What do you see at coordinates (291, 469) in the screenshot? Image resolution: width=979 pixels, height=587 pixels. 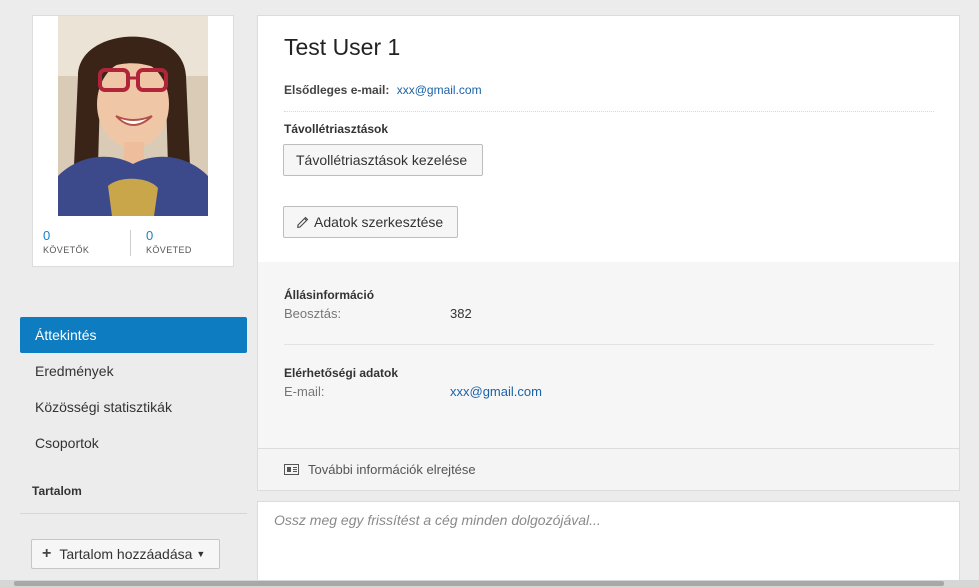 I see `contact-card-icon` at bounding box center [291, 469].